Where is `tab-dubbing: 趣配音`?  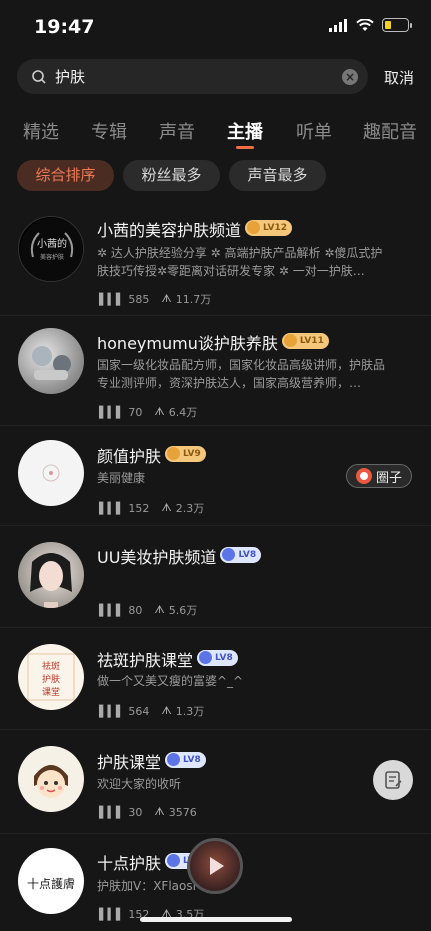
tab-dubbing: 趣配音 is located at coordinates (390, 131).